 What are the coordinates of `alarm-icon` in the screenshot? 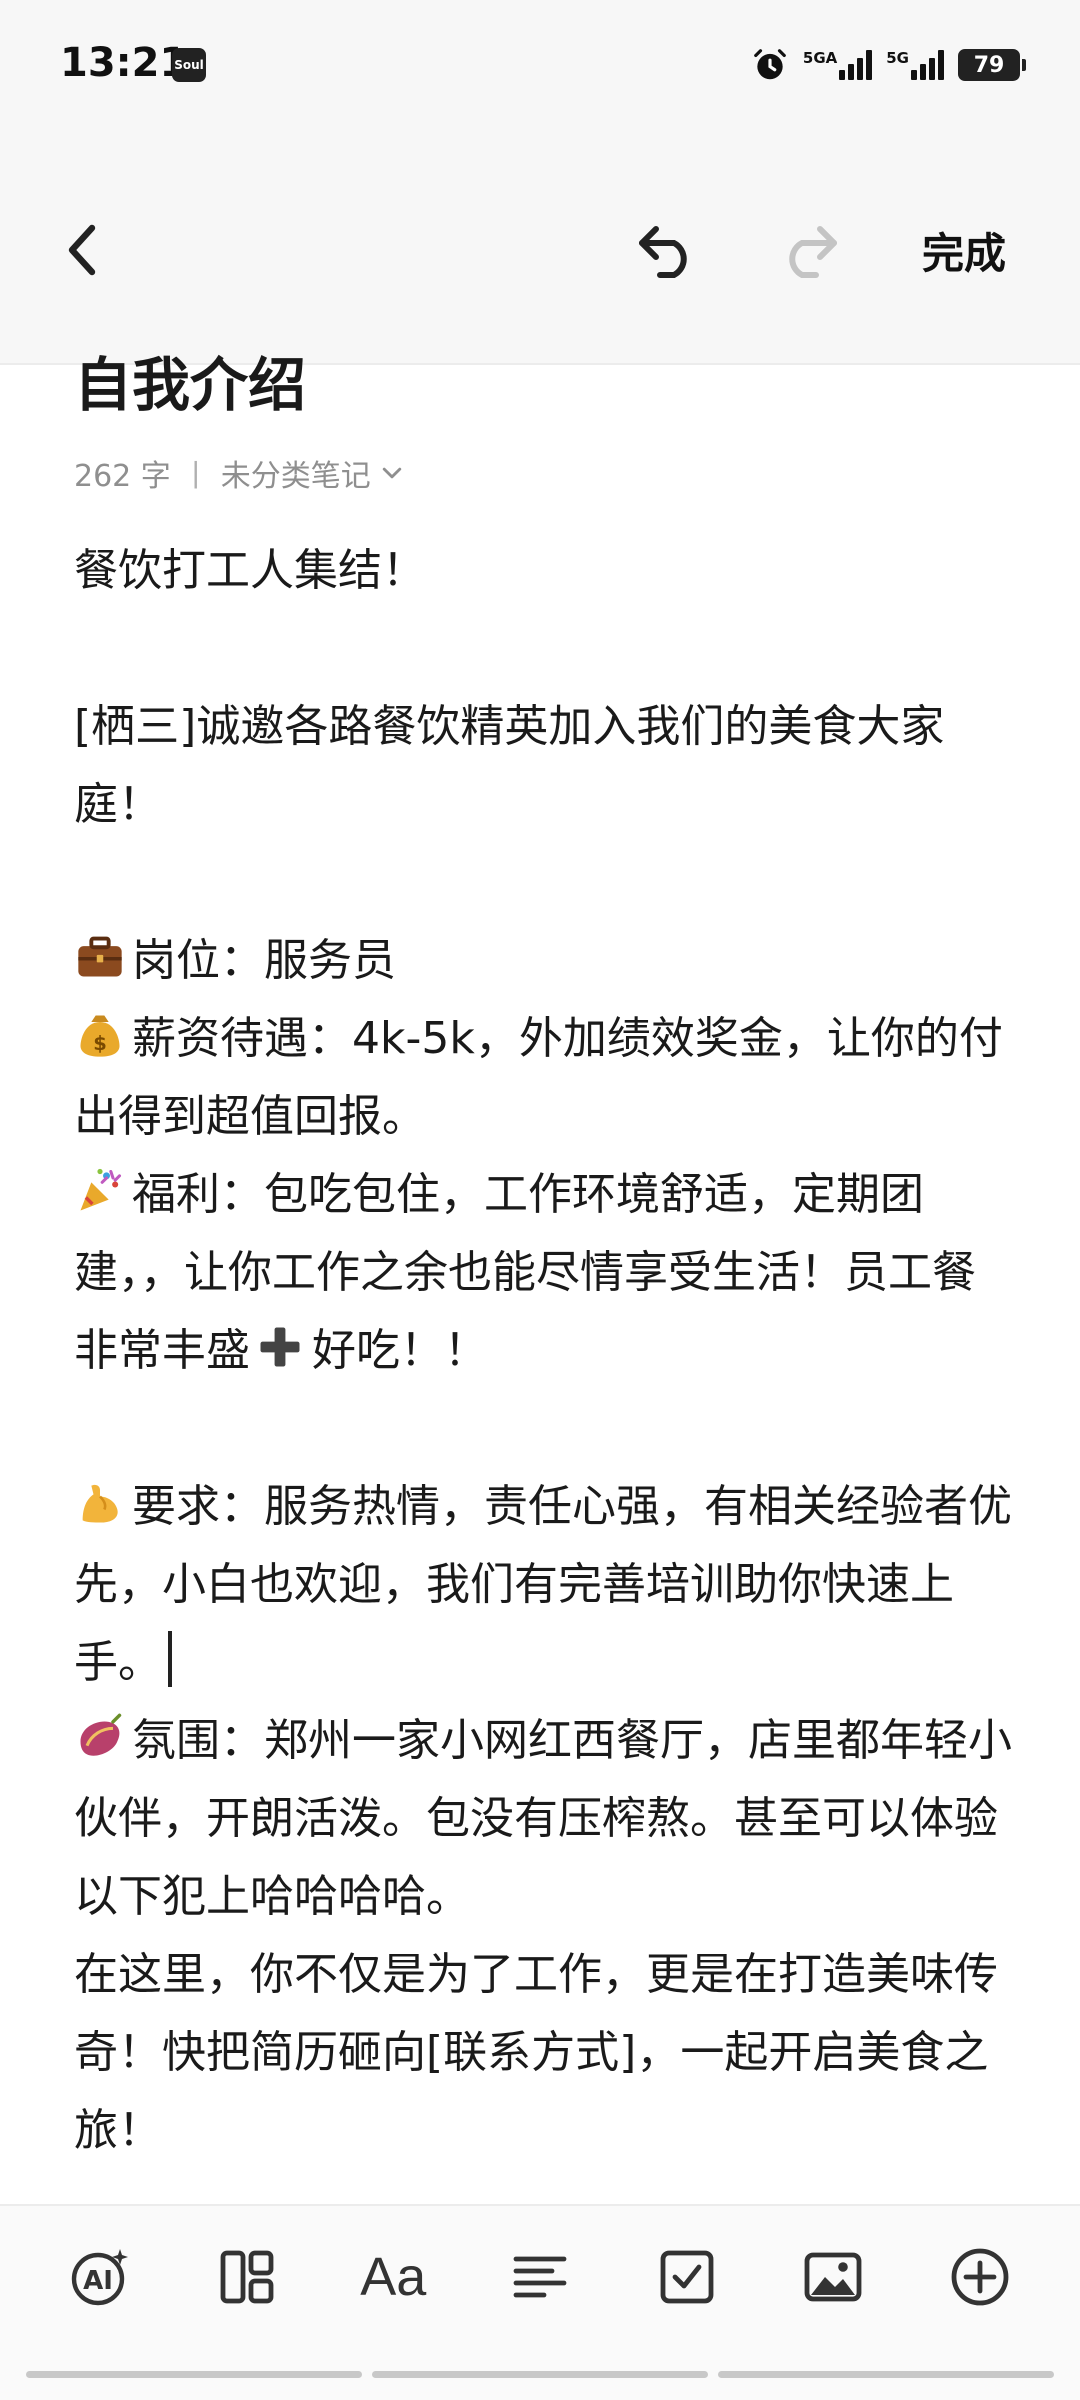 It's located at (770, 64).